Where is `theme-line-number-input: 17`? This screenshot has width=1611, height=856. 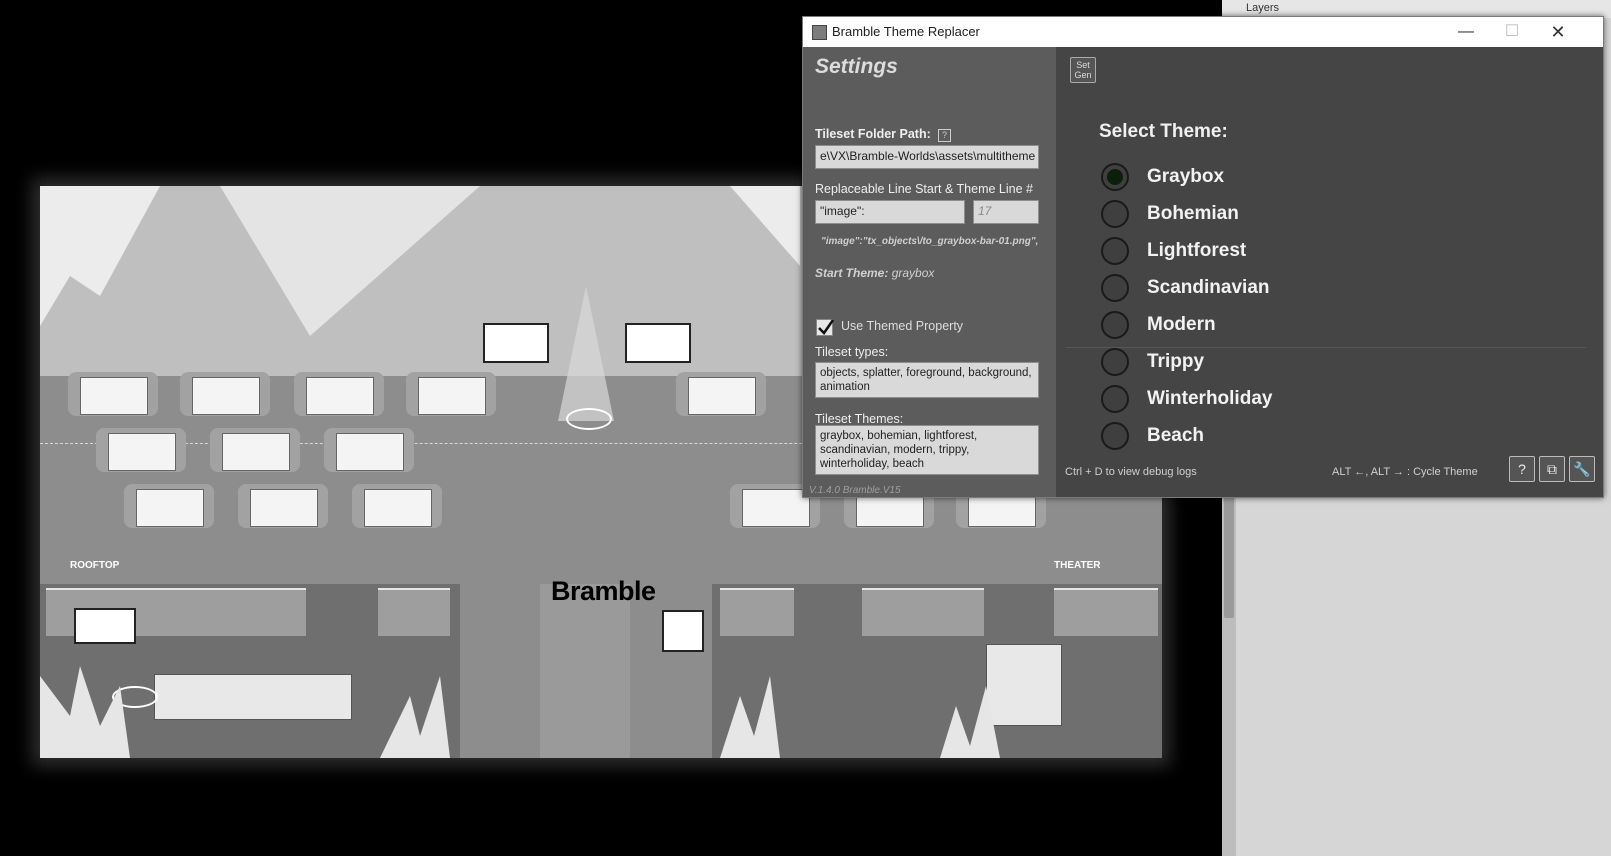
theme-line-number-input: 17 is located at coordinates (1006, 212).